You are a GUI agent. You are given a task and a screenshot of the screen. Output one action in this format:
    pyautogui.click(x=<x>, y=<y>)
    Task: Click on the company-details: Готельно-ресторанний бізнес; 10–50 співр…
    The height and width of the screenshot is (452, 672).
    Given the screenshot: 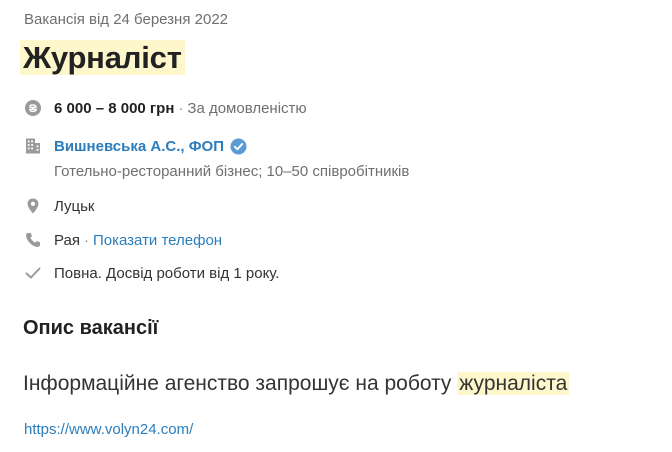 What is the action you would take?
    pyautogui.click(x=232, y=171)
    